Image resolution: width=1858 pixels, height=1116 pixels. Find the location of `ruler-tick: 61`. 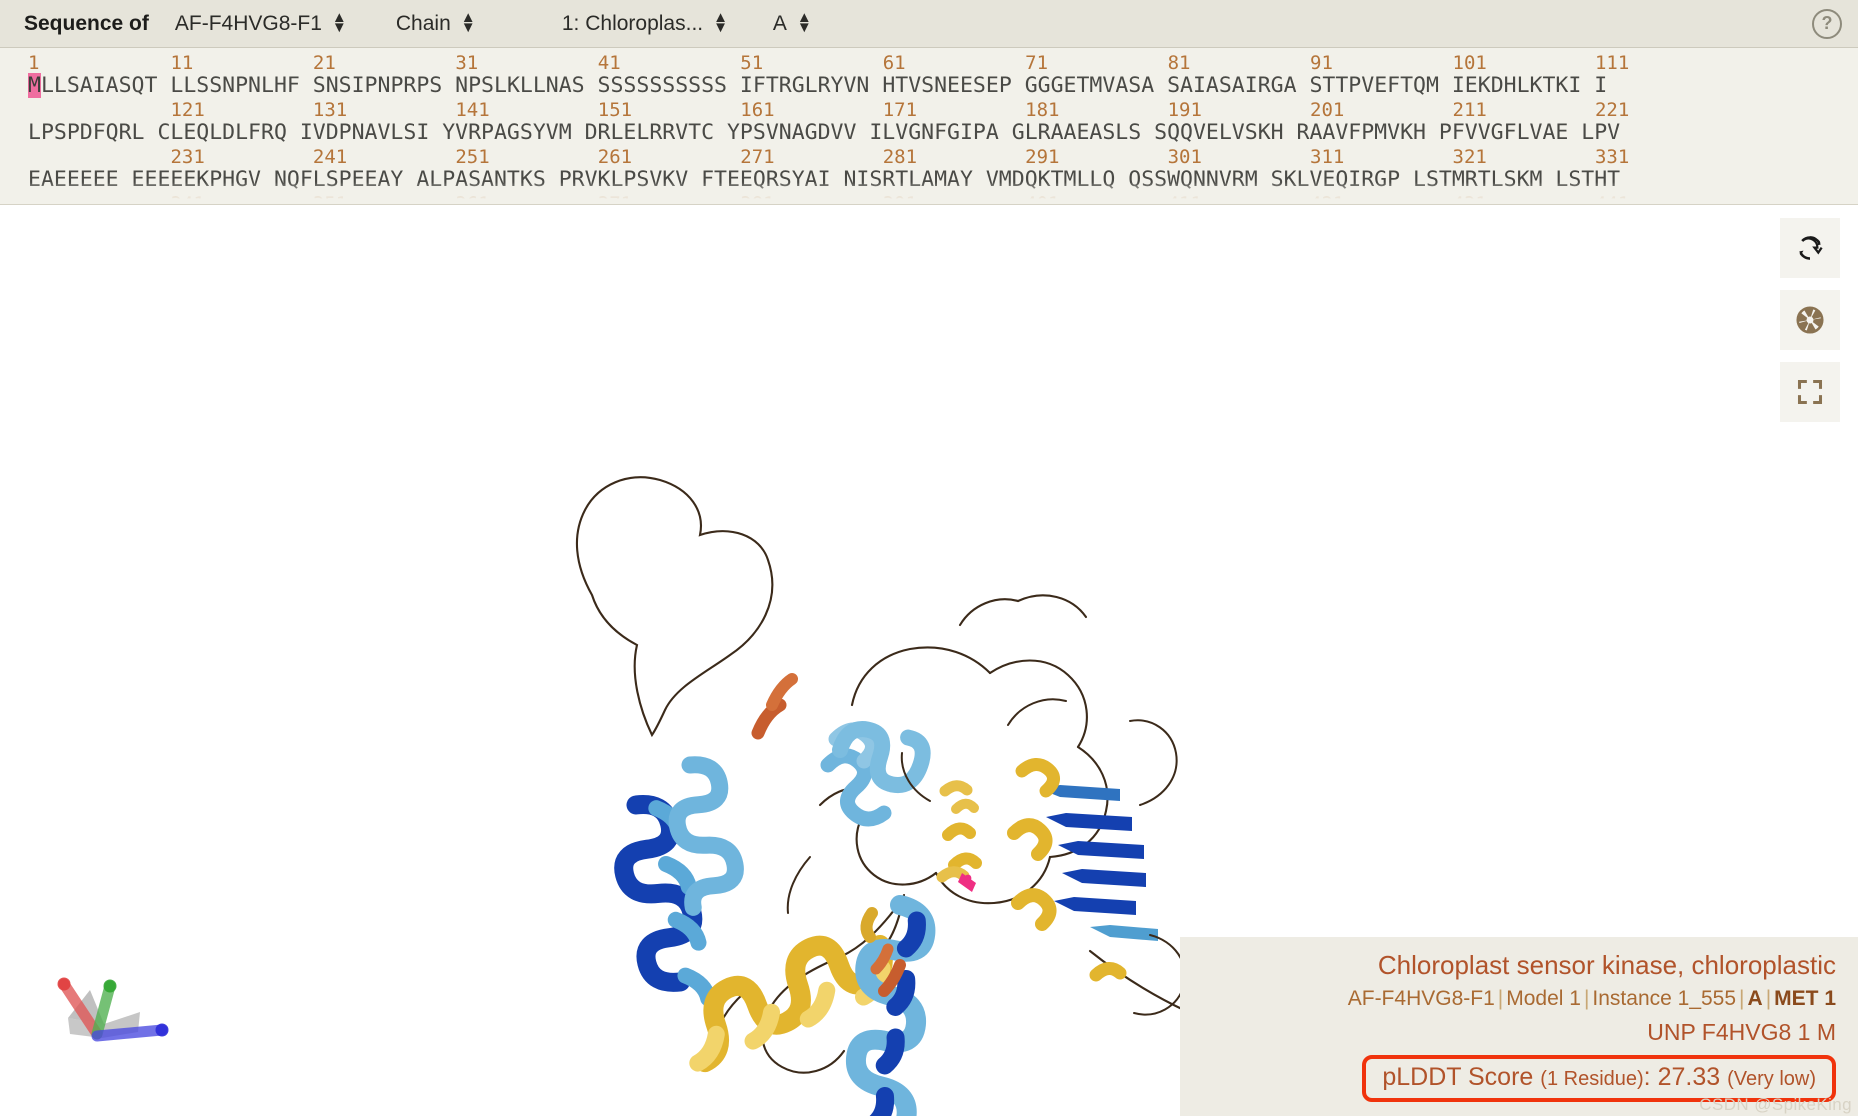

ruler-tick: 61 is located at coordinates (894, 63).